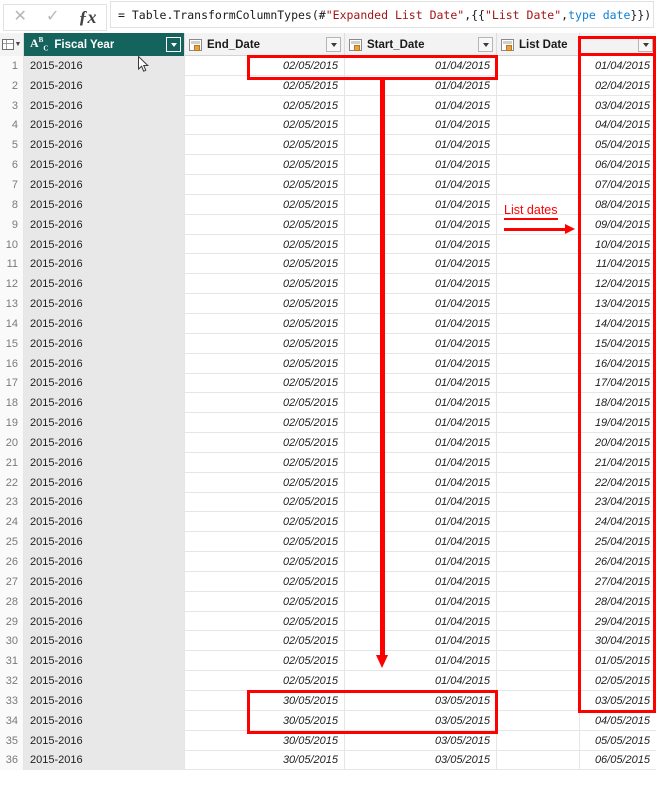  What do you see at coordinates (12, 145) in the screenshot?
I see `row-number: 5` at bounding box center [12, 145].